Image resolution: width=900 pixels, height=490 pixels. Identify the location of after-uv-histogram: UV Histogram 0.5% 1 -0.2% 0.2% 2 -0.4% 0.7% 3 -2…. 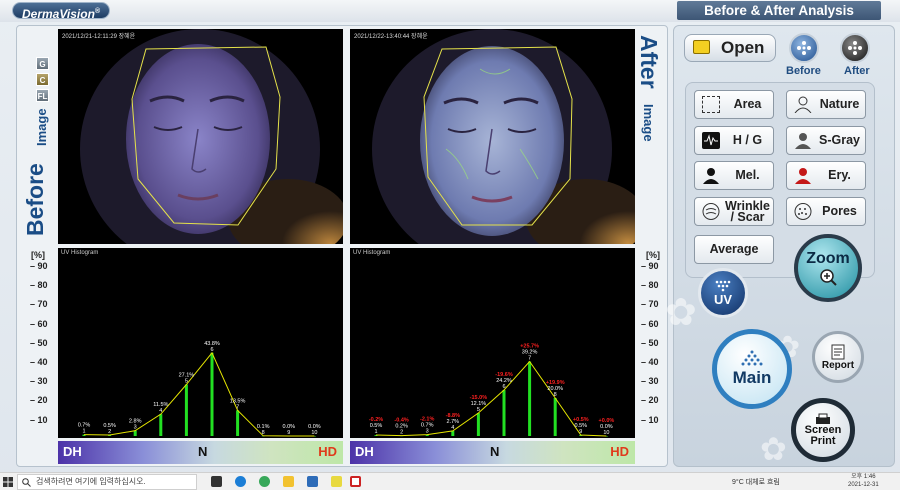
(492, 343).